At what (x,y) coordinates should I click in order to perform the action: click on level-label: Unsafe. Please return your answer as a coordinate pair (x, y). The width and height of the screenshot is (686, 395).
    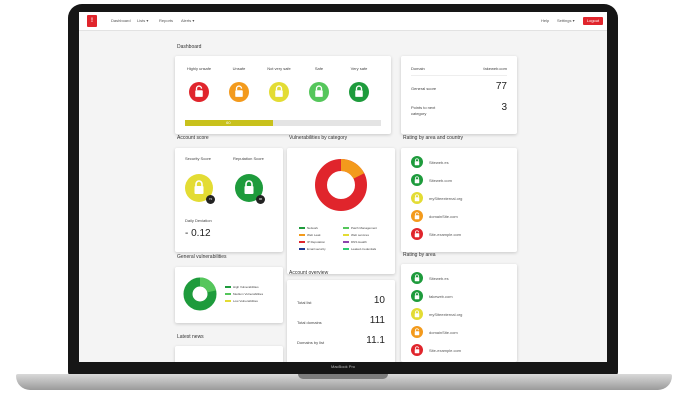
    Looking at the image, I should click on (239, 68).